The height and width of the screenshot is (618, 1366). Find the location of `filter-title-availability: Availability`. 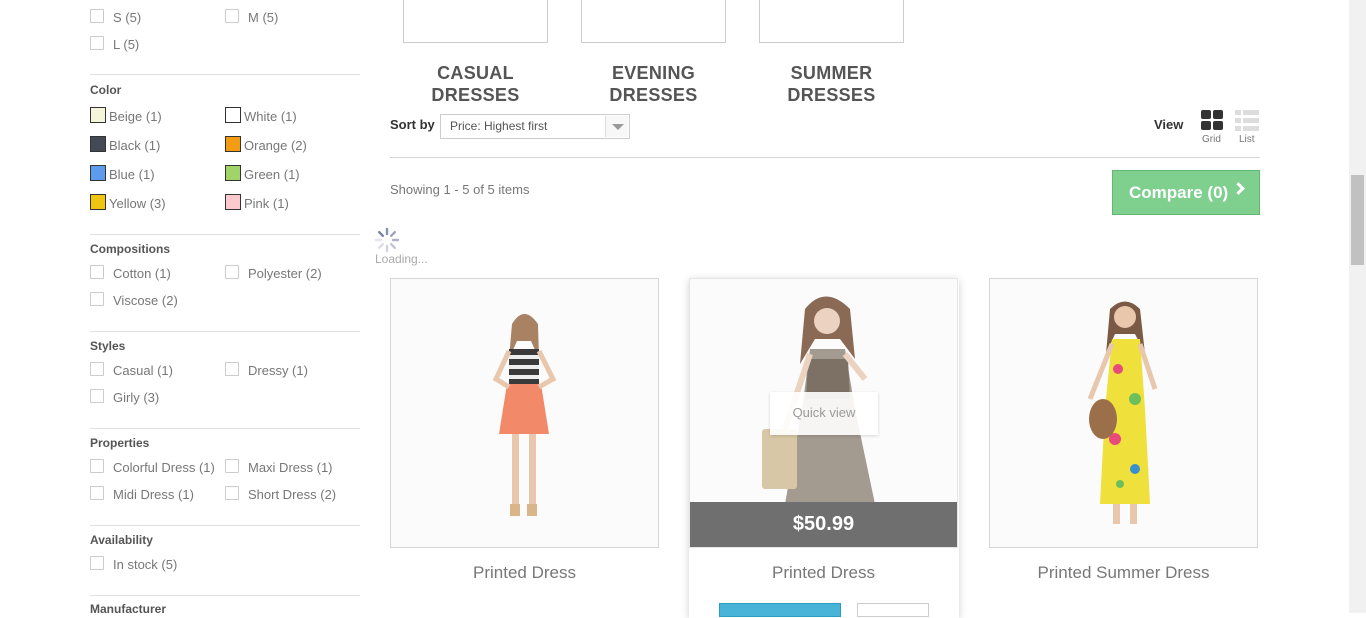

filter-title-availability: Availability is located at coordinates (121, 540).